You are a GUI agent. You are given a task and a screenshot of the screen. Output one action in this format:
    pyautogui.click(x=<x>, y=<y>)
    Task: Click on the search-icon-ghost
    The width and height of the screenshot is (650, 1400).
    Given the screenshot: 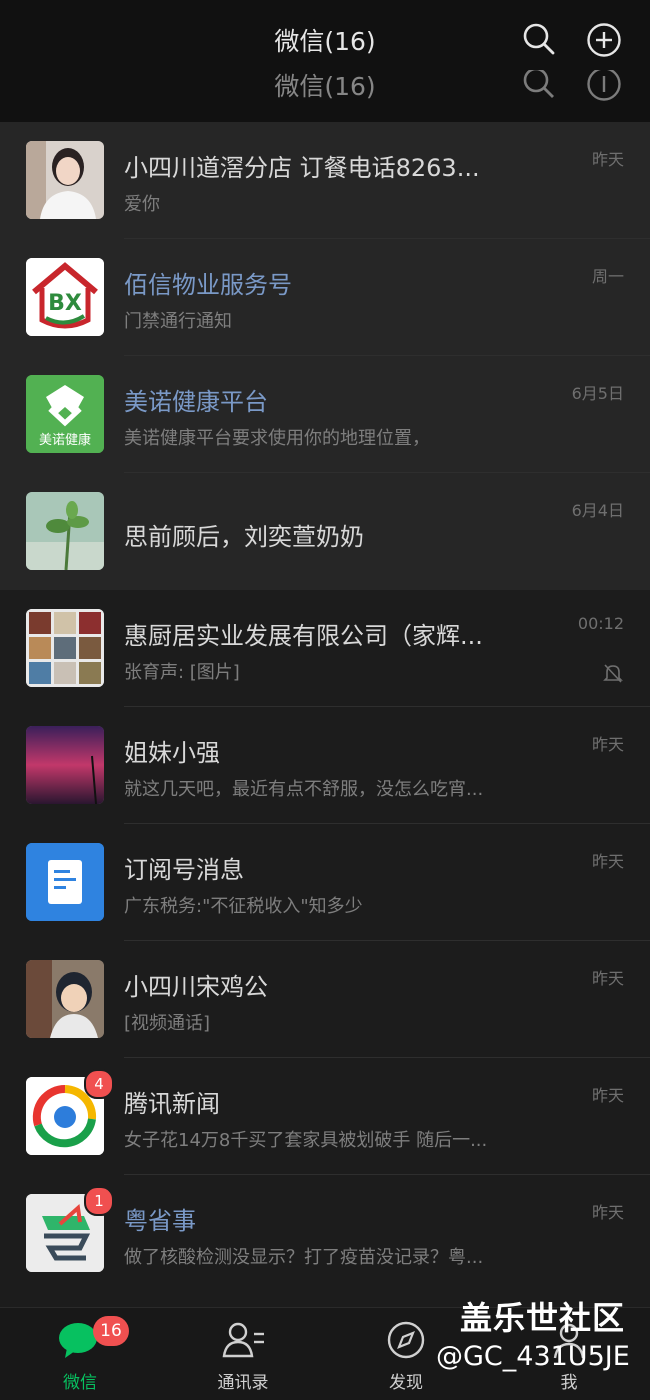 What is the action you would take?
    pyautogui.click(x=538, y=84)
    